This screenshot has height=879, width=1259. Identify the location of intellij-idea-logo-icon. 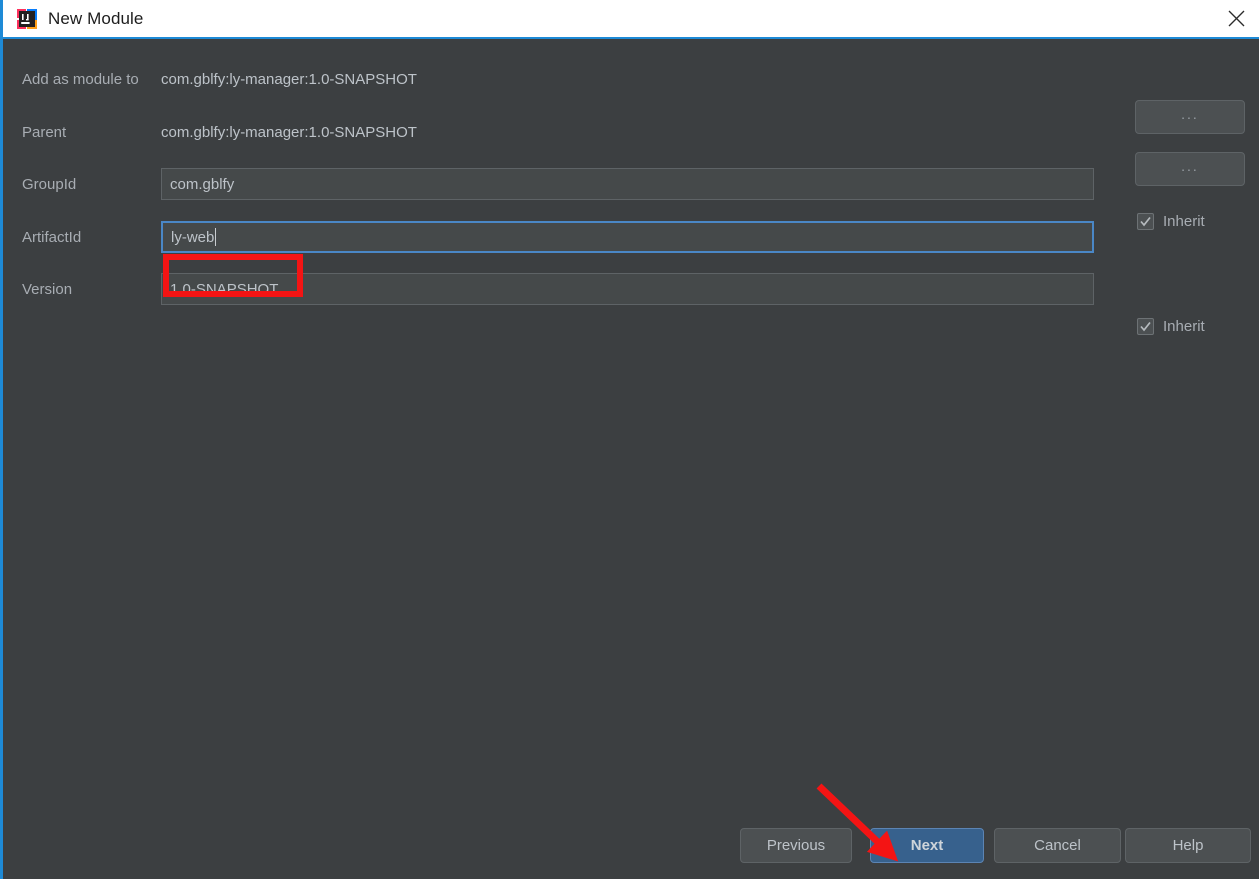
(27, 19).